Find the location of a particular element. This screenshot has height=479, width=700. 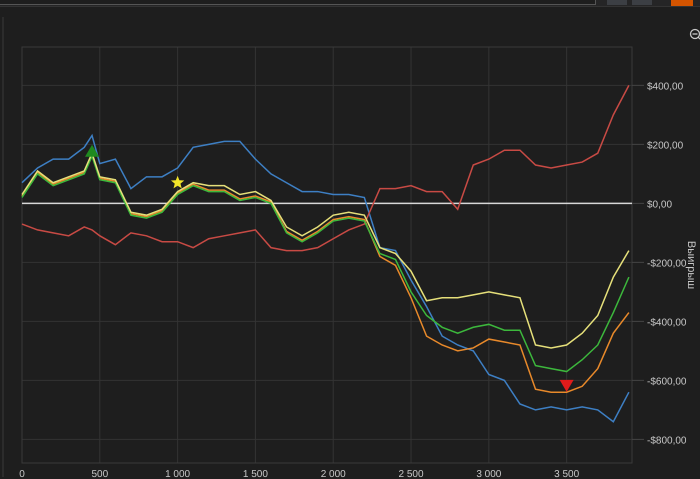

x-tick-label: 1 500 is located at coordinates (255, 474).